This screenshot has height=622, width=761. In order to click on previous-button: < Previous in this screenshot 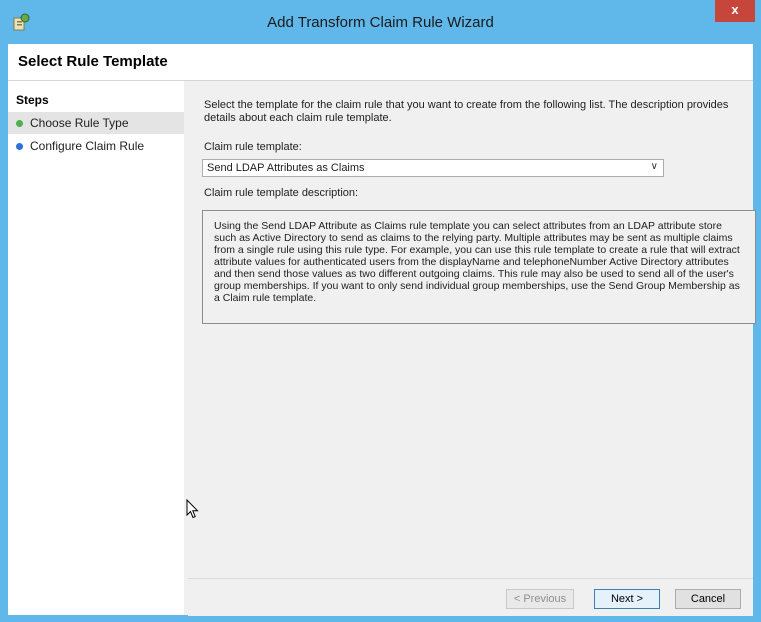, I will do `click(540, 599)`.